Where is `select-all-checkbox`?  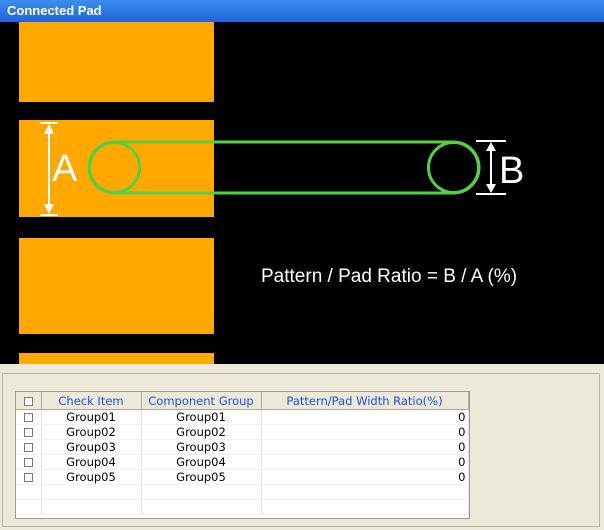 select-all-checkbox is located at coordinates (28, 401).